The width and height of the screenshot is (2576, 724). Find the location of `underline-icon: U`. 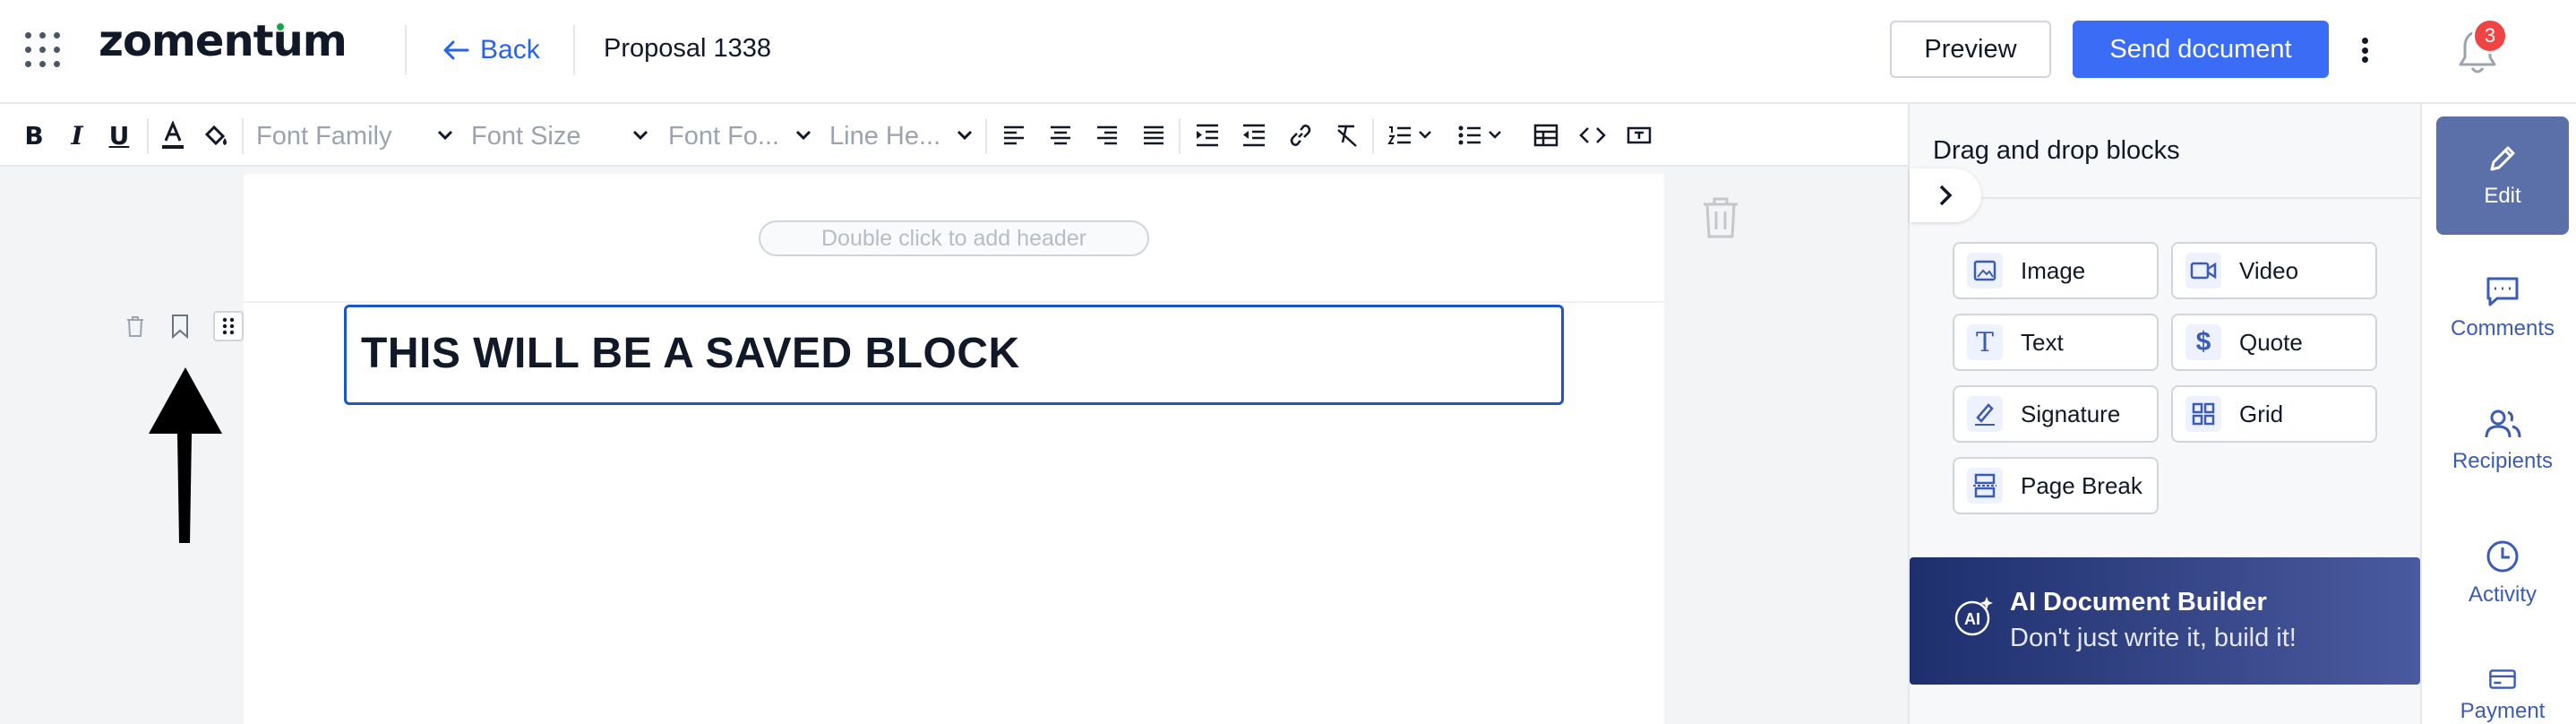

underline-icon: U is located at coordinates (119, 135).